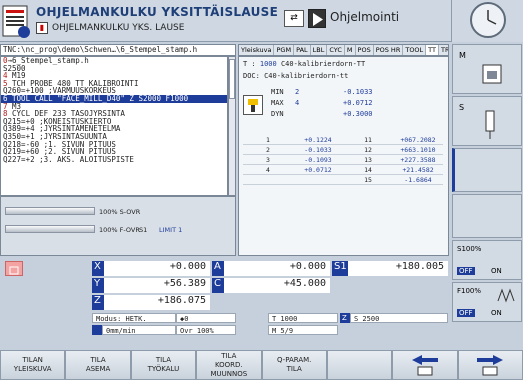 Image resolution: width=523 pixels, height=380 pixels. Describe the element at coordinates (415, 50) in the screenshot. I see `tab-tool: TOOL` at that location.